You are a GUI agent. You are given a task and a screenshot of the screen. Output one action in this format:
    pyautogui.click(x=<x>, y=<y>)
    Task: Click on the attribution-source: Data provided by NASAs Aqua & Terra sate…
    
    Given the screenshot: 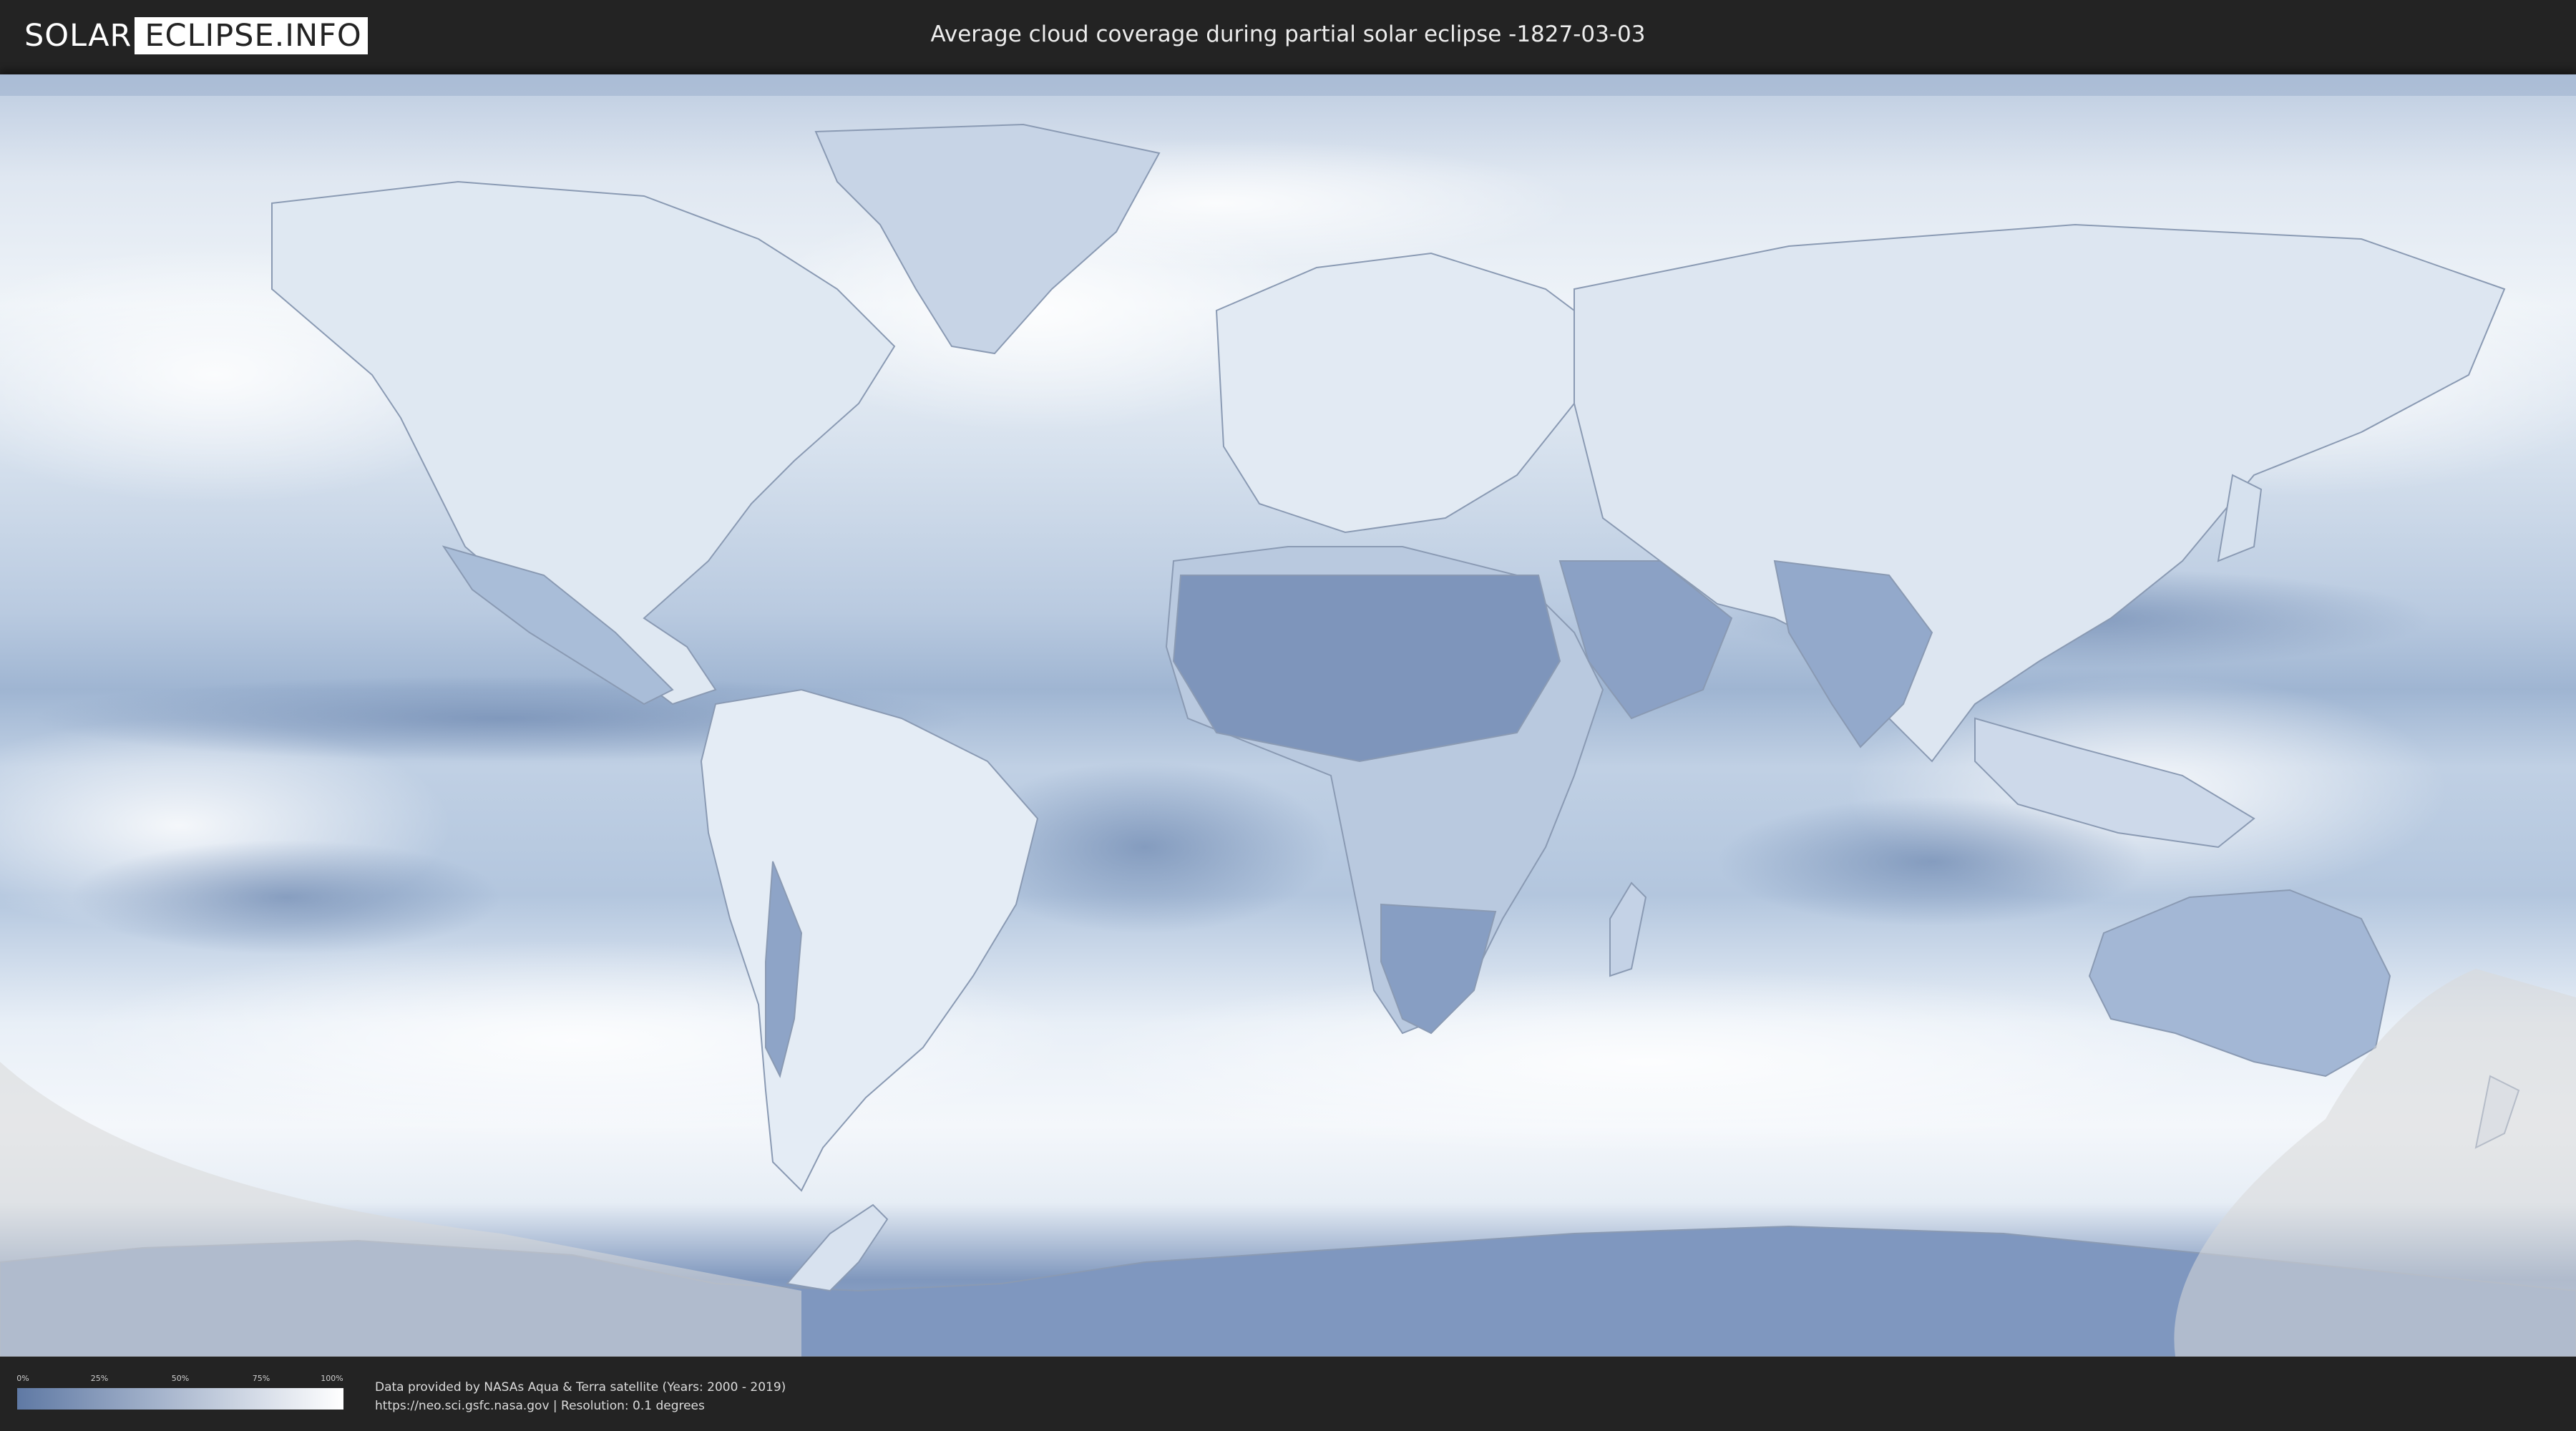 What is the action you would take?
    pyautogui.click(x=580, y=1387)
    